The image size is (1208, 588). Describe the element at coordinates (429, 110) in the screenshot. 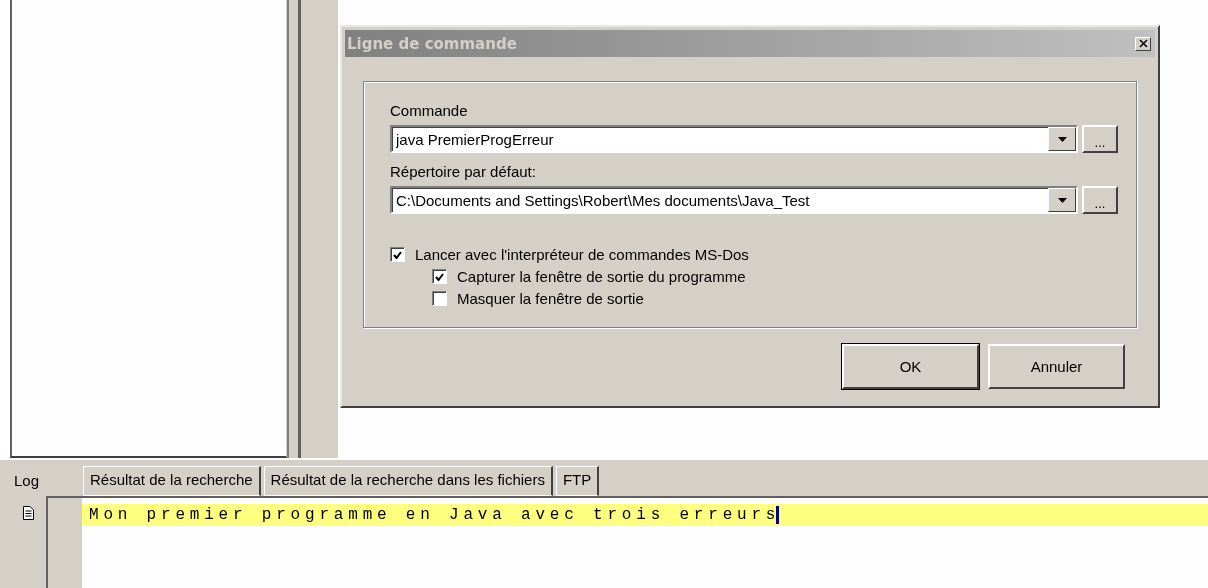

I see `field-label: Commande` at that location.